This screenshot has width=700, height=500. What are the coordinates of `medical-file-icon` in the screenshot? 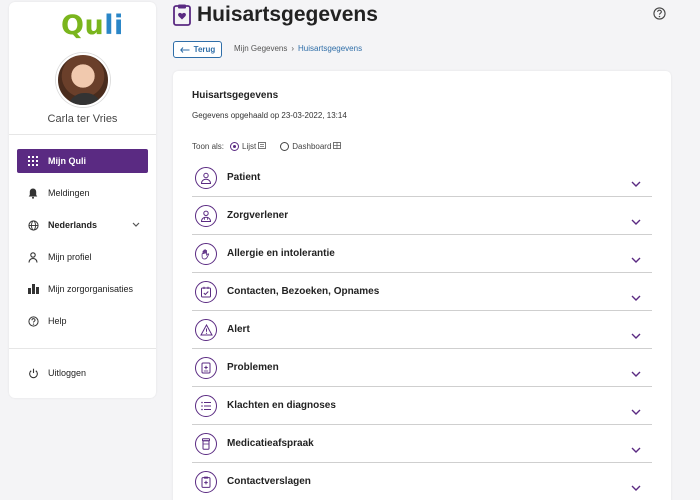 It's located at (206, 367).